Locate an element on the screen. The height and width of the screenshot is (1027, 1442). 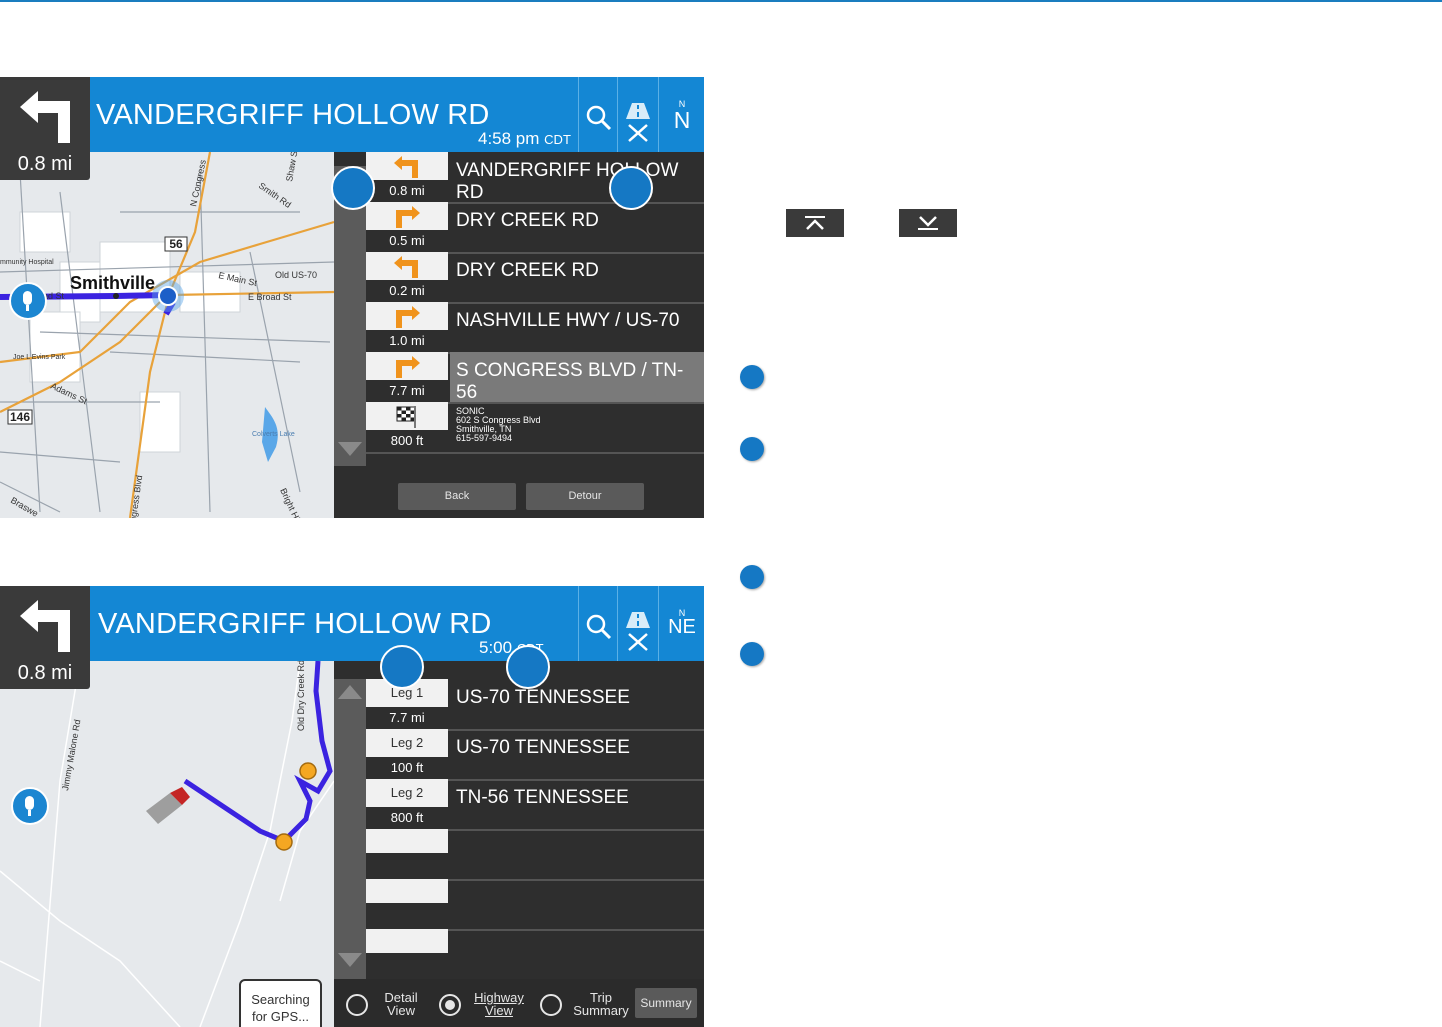
highway-list-item: Leg 2 800 ft TN-56 TENNESSEE is located at coordinates (535, 805).